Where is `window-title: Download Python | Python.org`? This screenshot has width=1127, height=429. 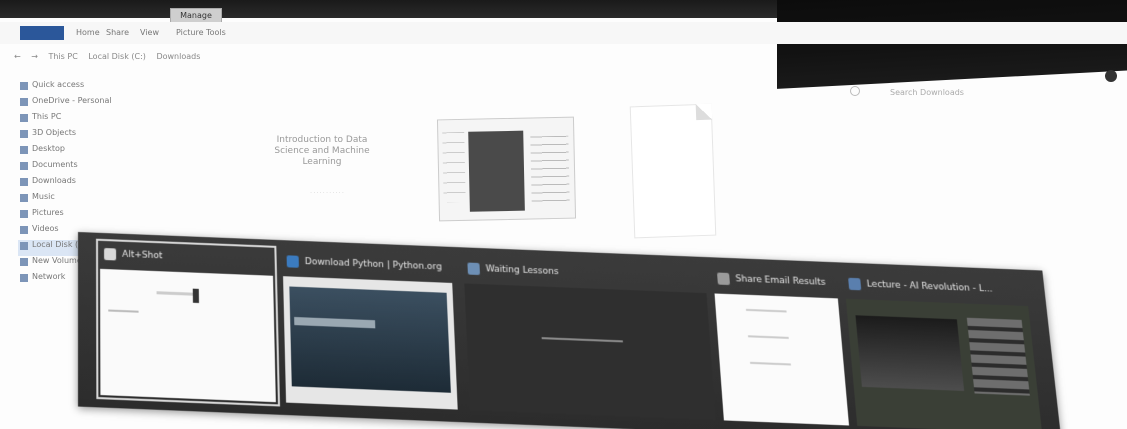
window-title: Download Python | Python.org is located at coordinates (367, 264).